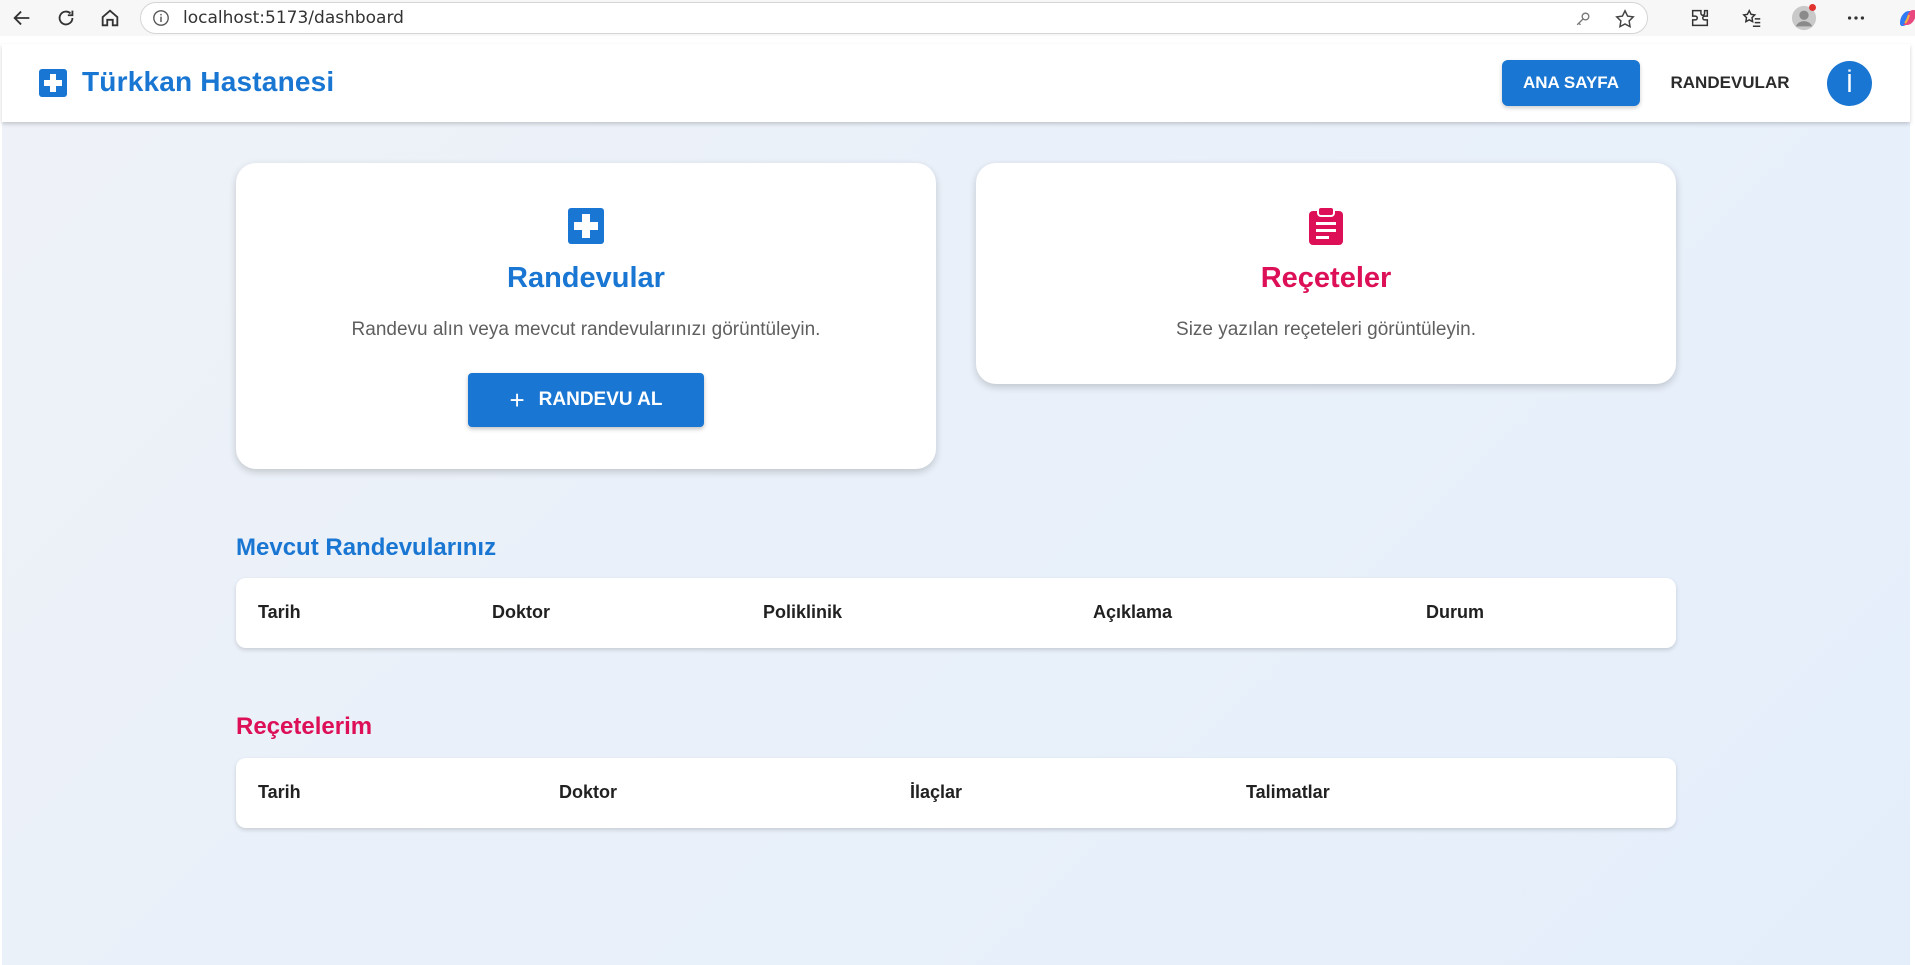 The height and width of the screenshot is (965, 1915). I want to click on user-avatar: İ, so click(1849, 83).